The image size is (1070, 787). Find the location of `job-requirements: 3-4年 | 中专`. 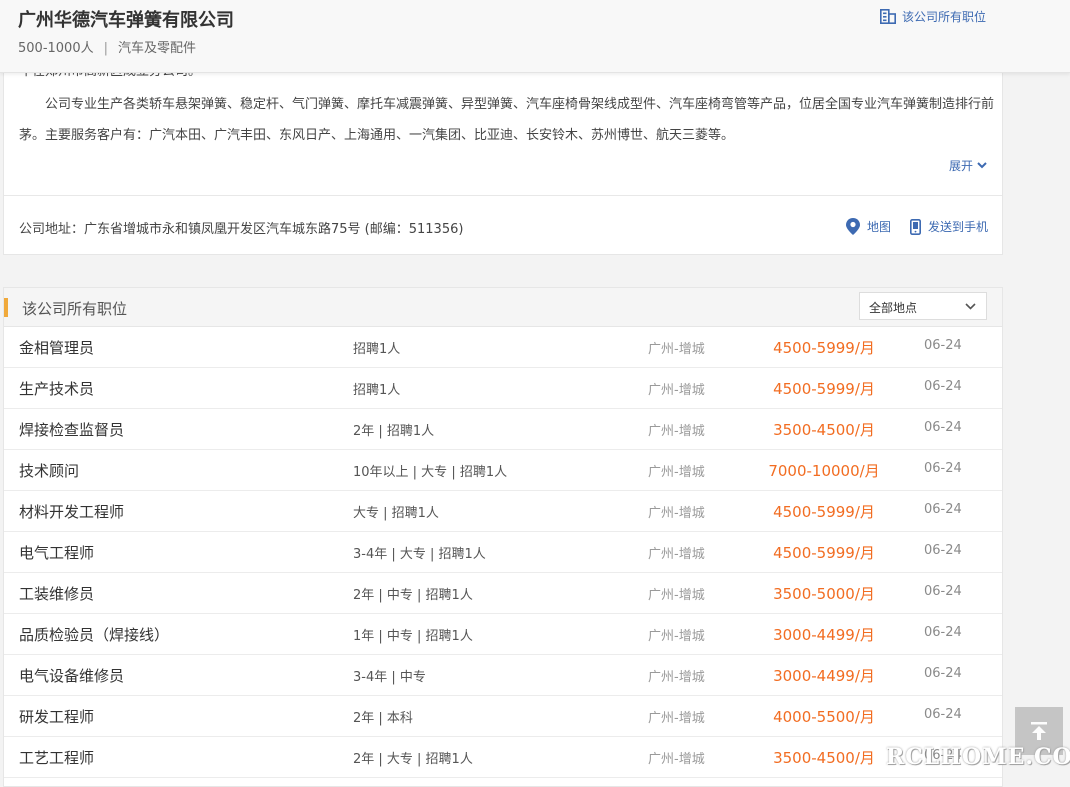

job-requirements: 3-4年 | 中专 is located at coordinates (389, 677).